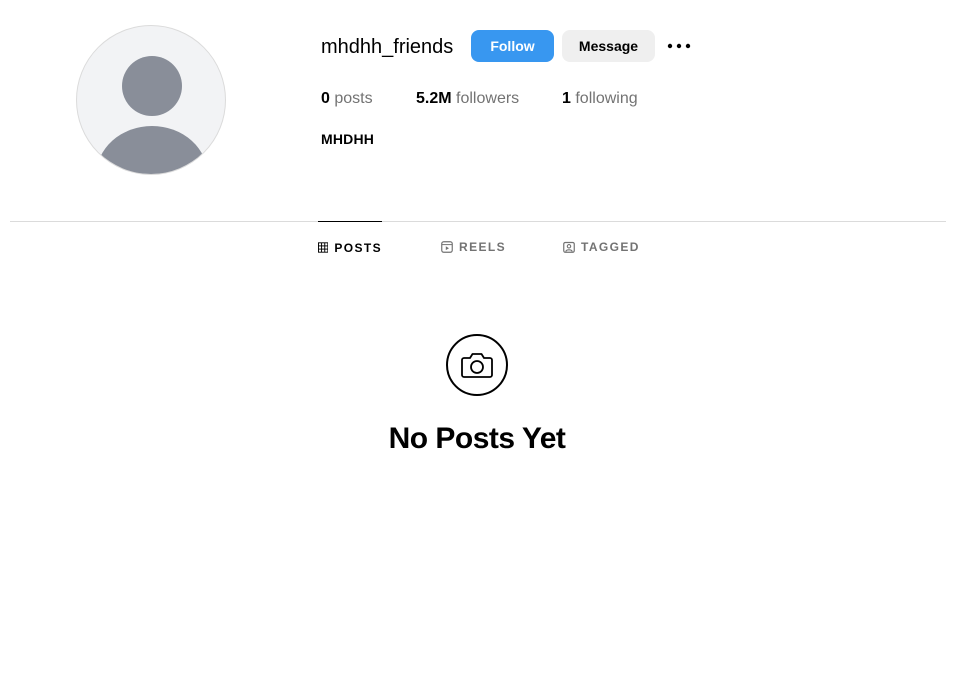 Image resolution: width=970 pixels, height=675 pixels. Describe the element at coordinates (569, 247) in the screenshot. I see `tagged-icon` at that location.